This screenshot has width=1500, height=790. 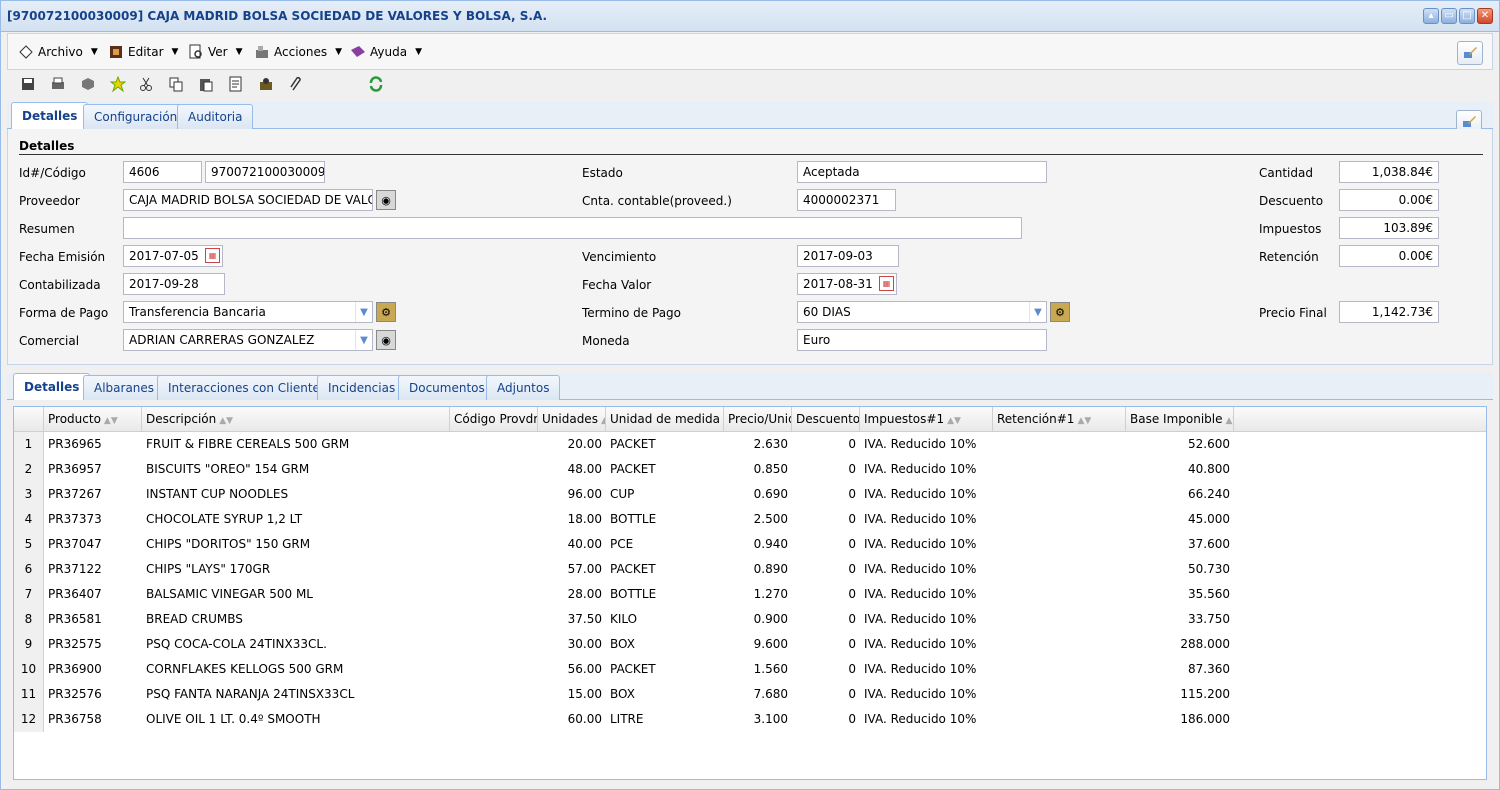 What do you see at coordinates (50, 115) in the screenshot?
I see `tab-detalles: Detalles` at bounding box center [50, 115].